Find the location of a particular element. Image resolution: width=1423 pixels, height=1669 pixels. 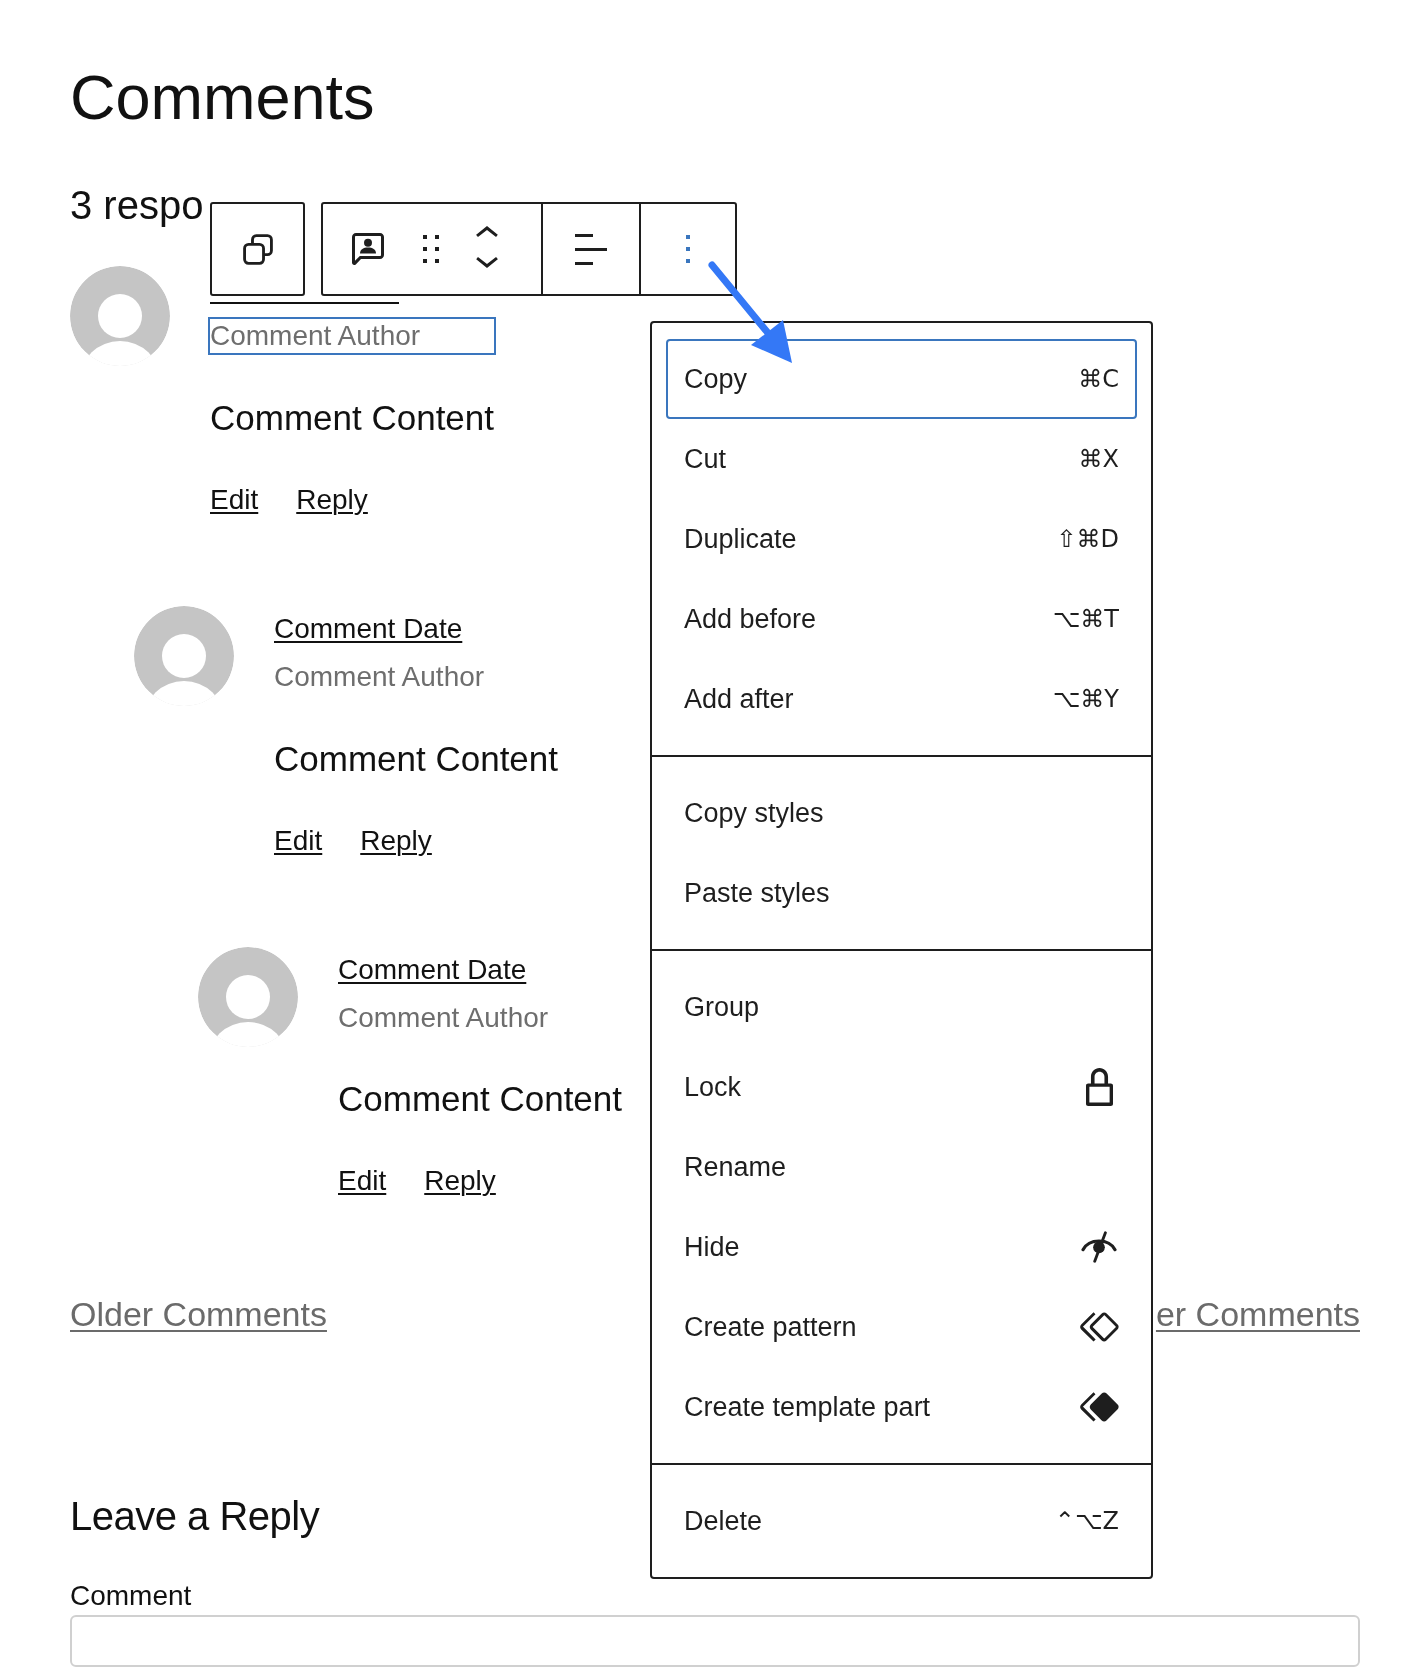

menu-item: Rename is located at coordinates (901, 1167).